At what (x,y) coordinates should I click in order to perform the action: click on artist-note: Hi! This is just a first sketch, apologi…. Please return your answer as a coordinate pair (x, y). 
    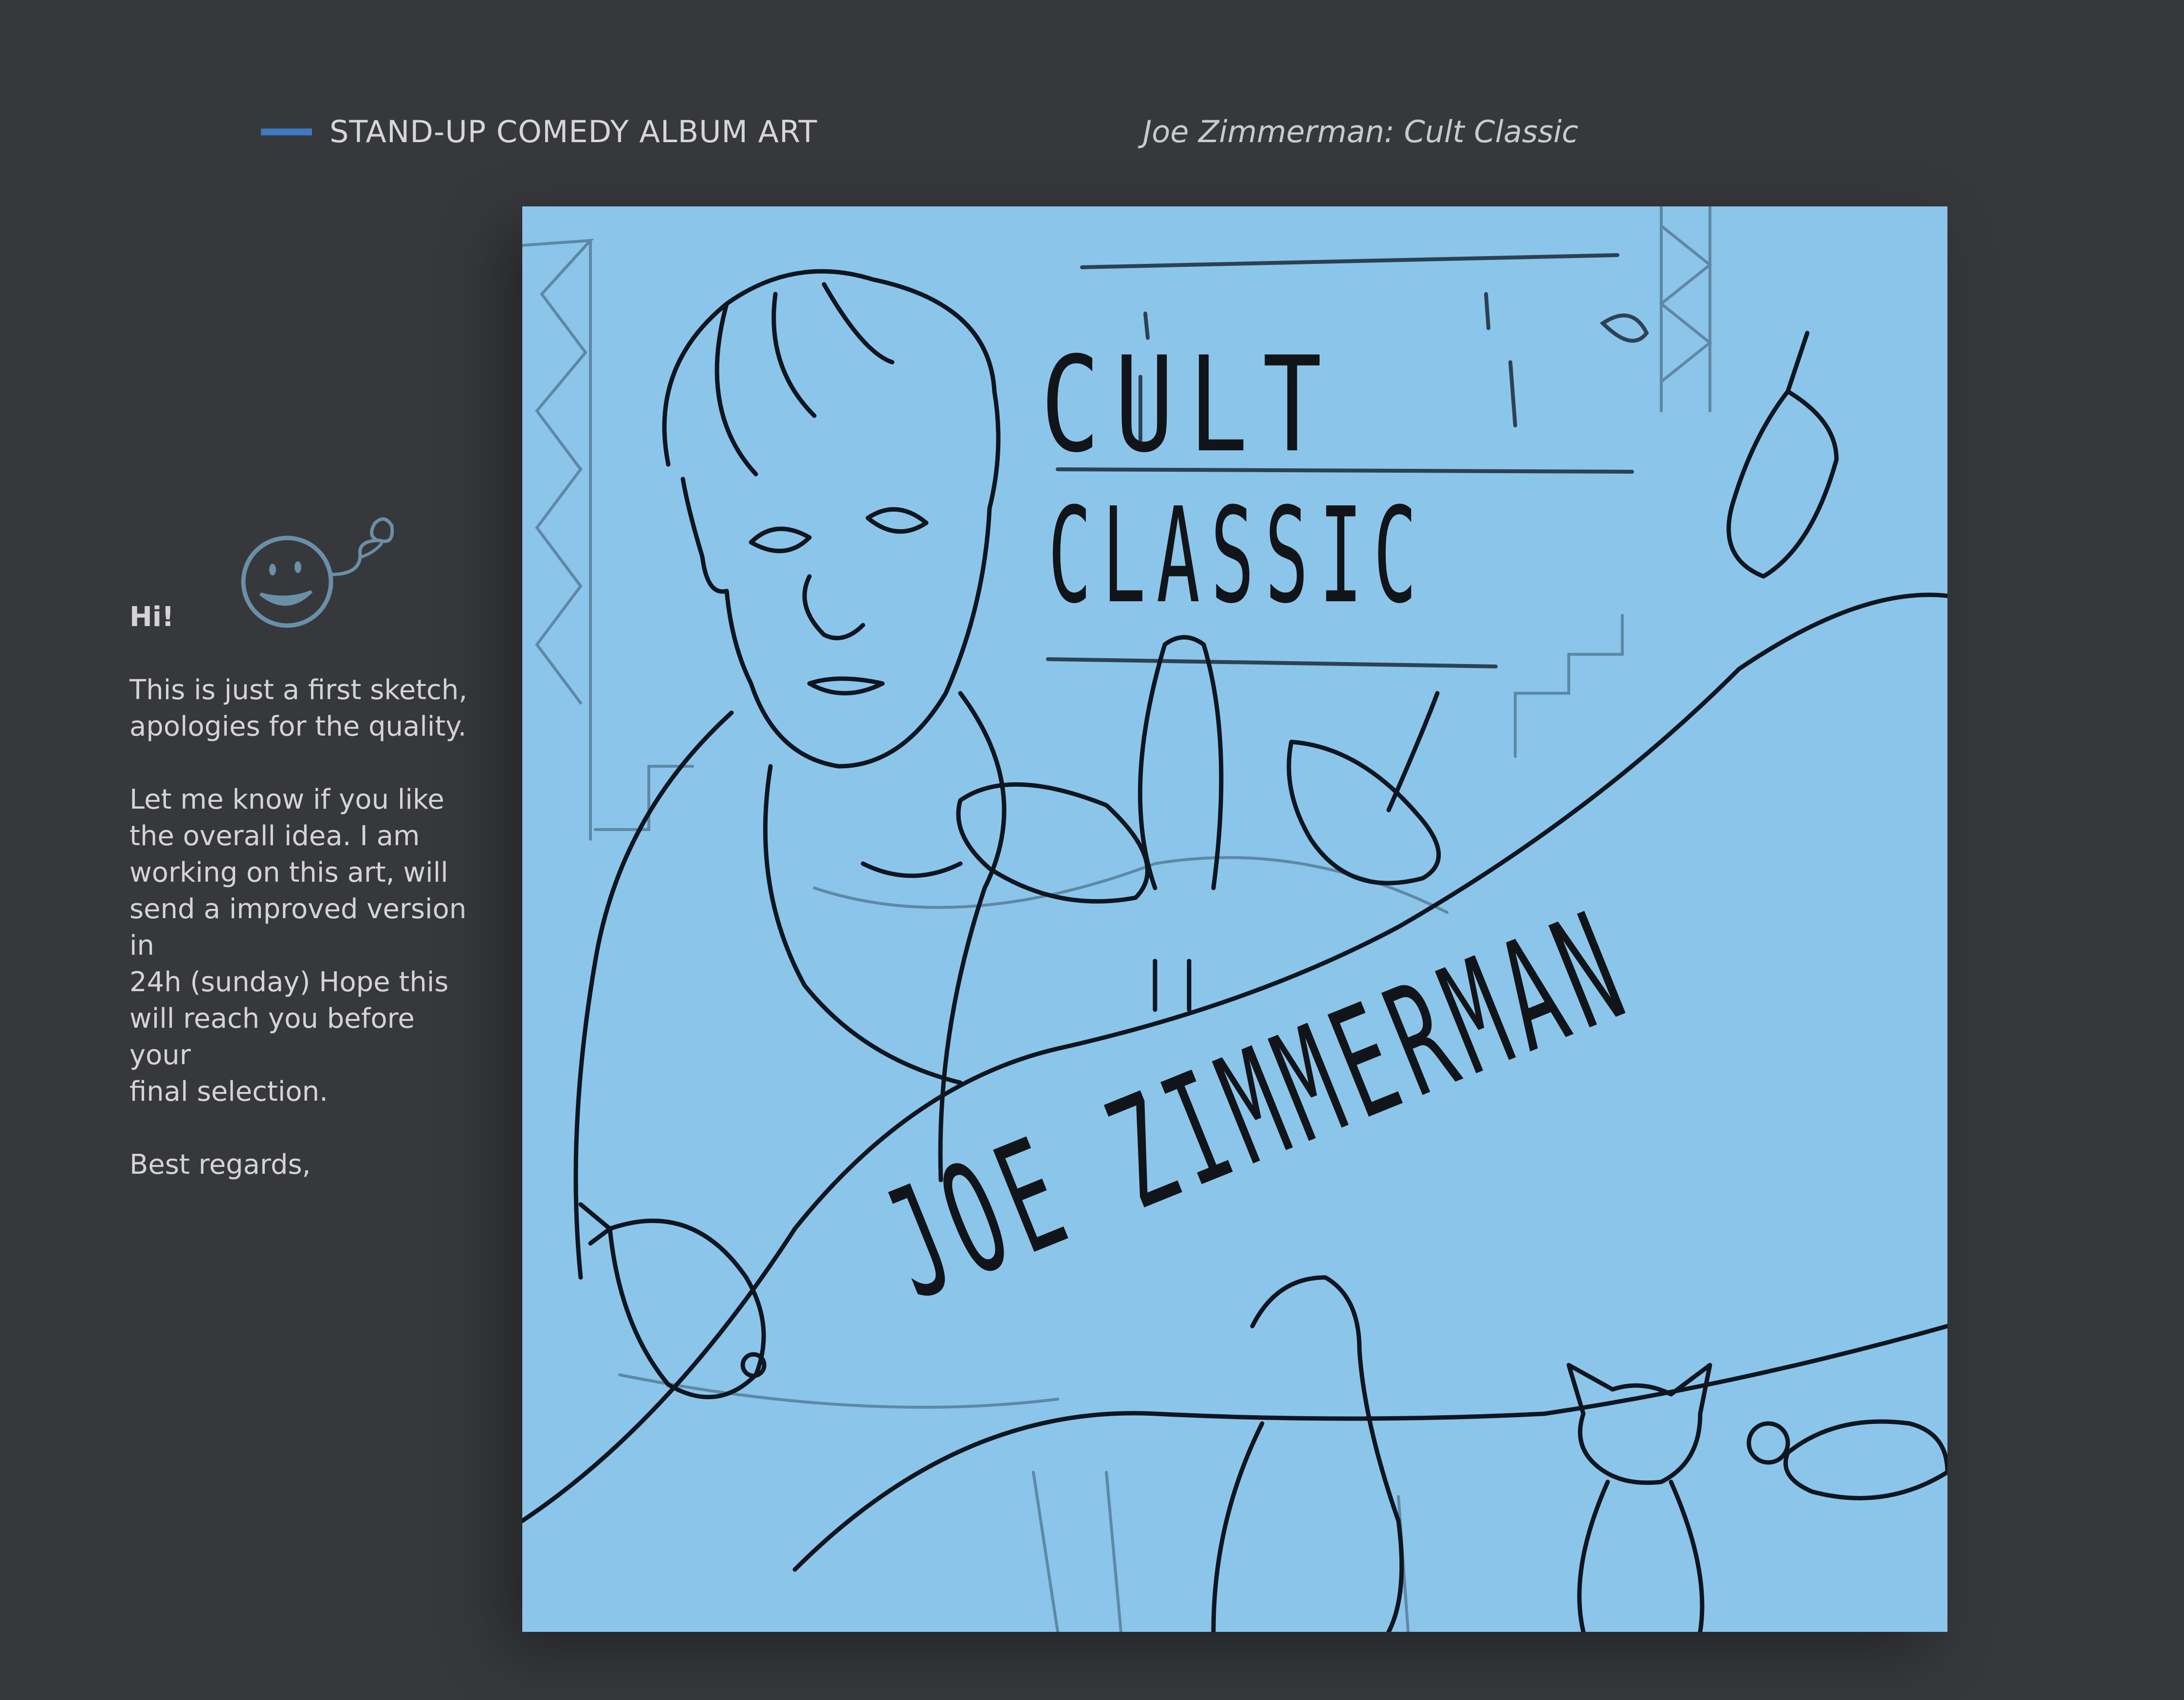
    Looking at the image, I should click on (304, 909).